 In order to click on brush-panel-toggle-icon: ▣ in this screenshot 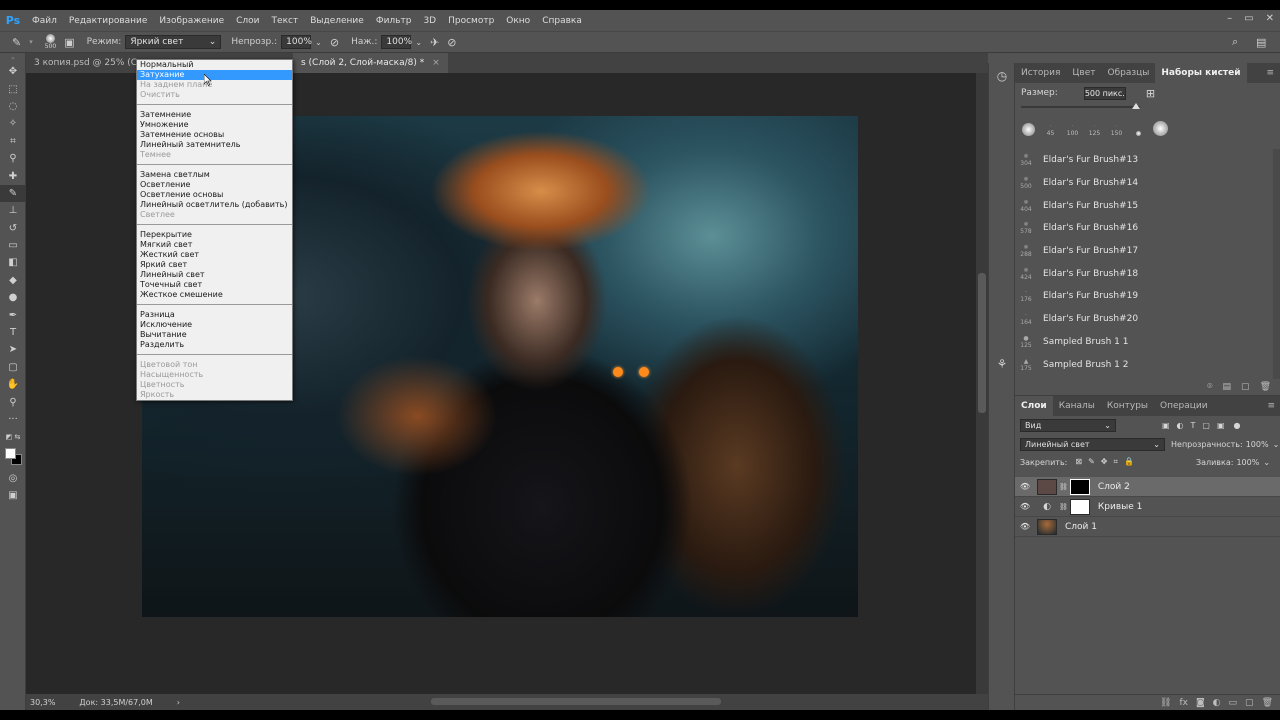, I will do `click(69, 42)`.